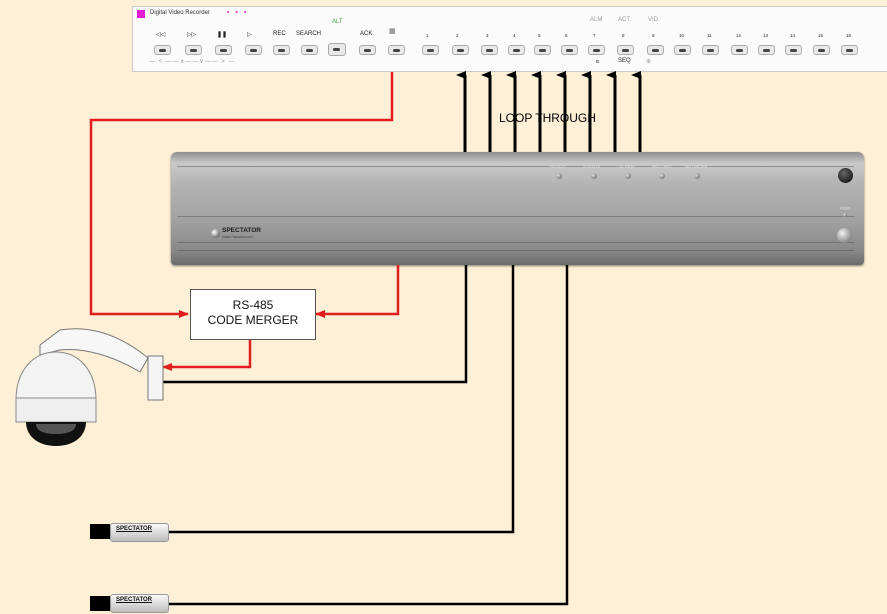 The height and width of the screenshot is (614, 887). Describe the element at coordinates (253, 320) in the screenshot. I see `merger-line2: CODE MERGER` at that location.